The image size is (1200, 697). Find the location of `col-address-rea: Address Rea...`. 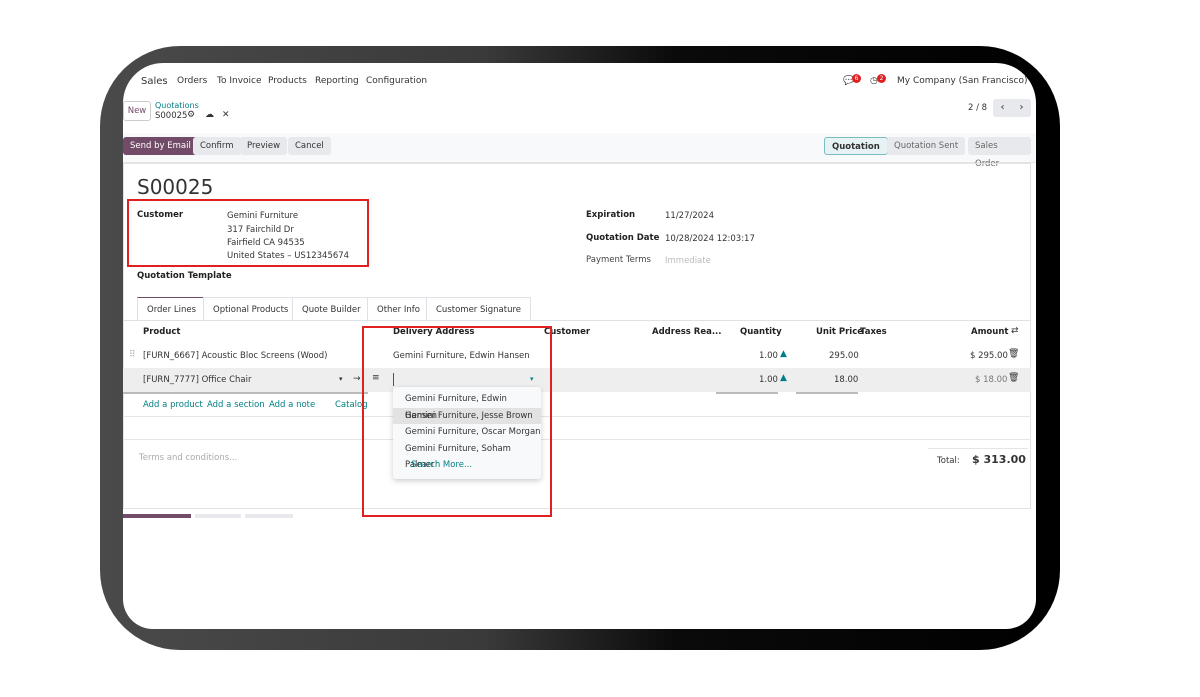

col-address-rea: Address Rea... is located at coordinates (687, 332).